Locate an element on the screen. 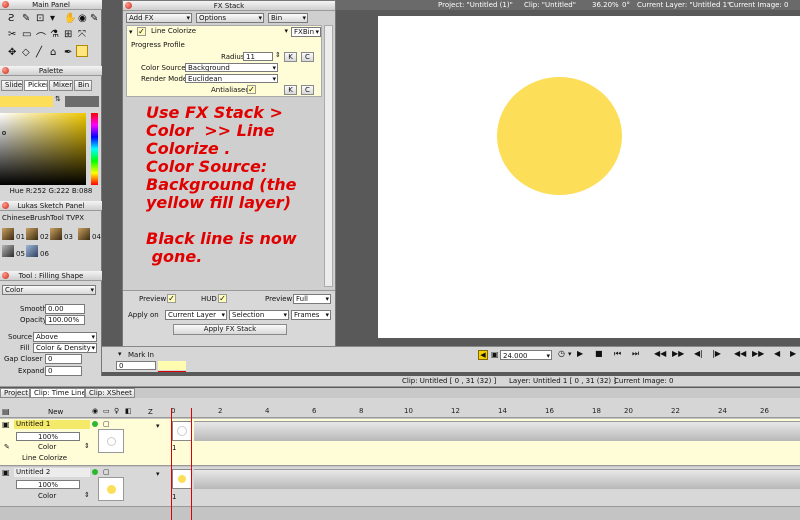 Image resolution: width=800 pixels, height=520 pixels. brush-01-icon is located at coordinates (8, 234).